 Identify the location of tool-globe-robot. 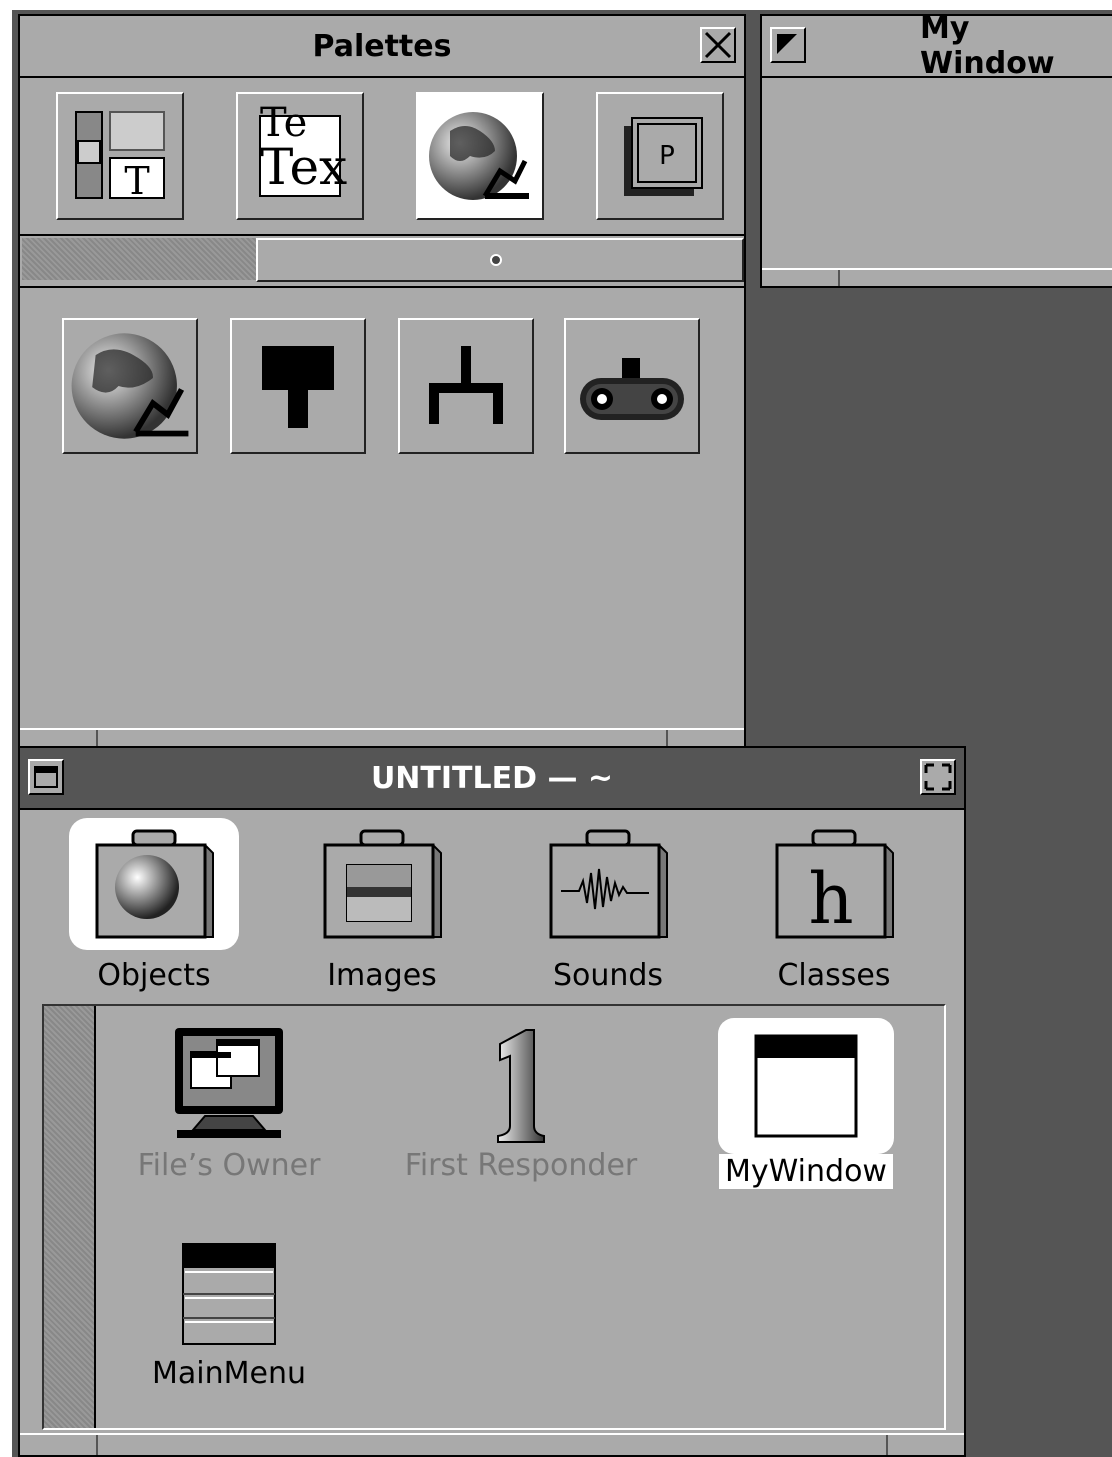
(130, 386).